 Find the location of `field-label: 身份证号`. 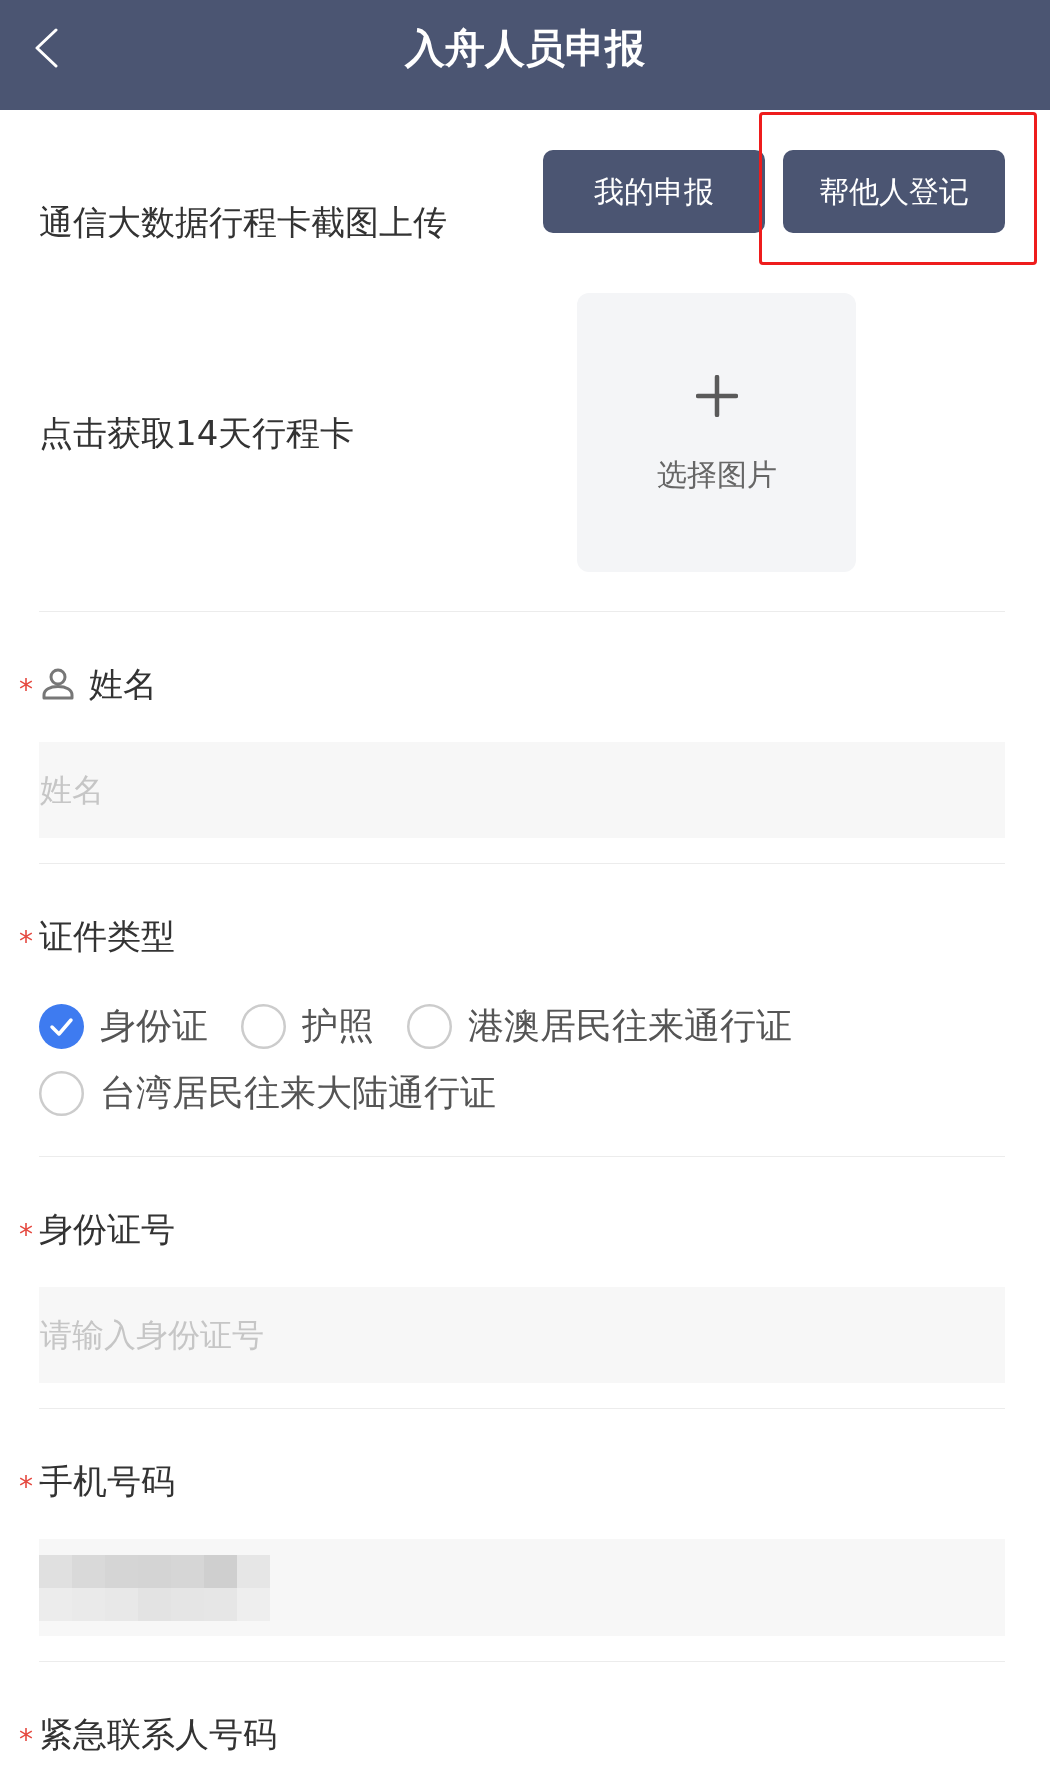

field-label: 身份证号 is located at coordinates (107, 1229).